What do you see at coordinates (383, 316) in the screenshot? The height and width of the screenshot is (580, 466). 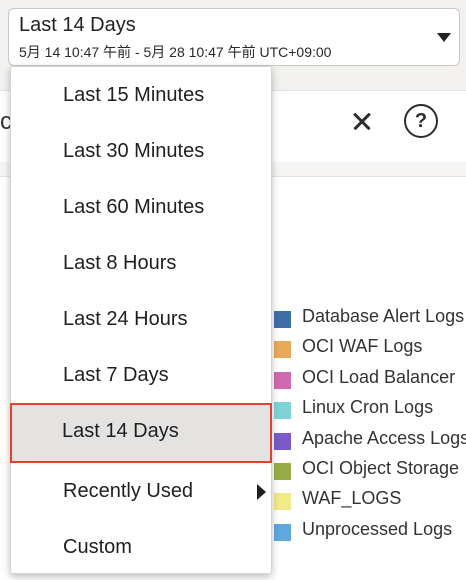 I see `legend-label: Database Alert Logs` at bounding box center [383, 316].